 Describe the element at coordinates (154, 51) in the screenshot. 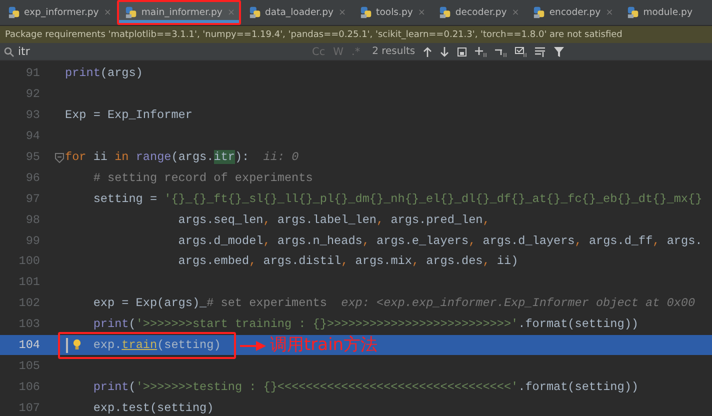

I see `search-field: itr` at that location.